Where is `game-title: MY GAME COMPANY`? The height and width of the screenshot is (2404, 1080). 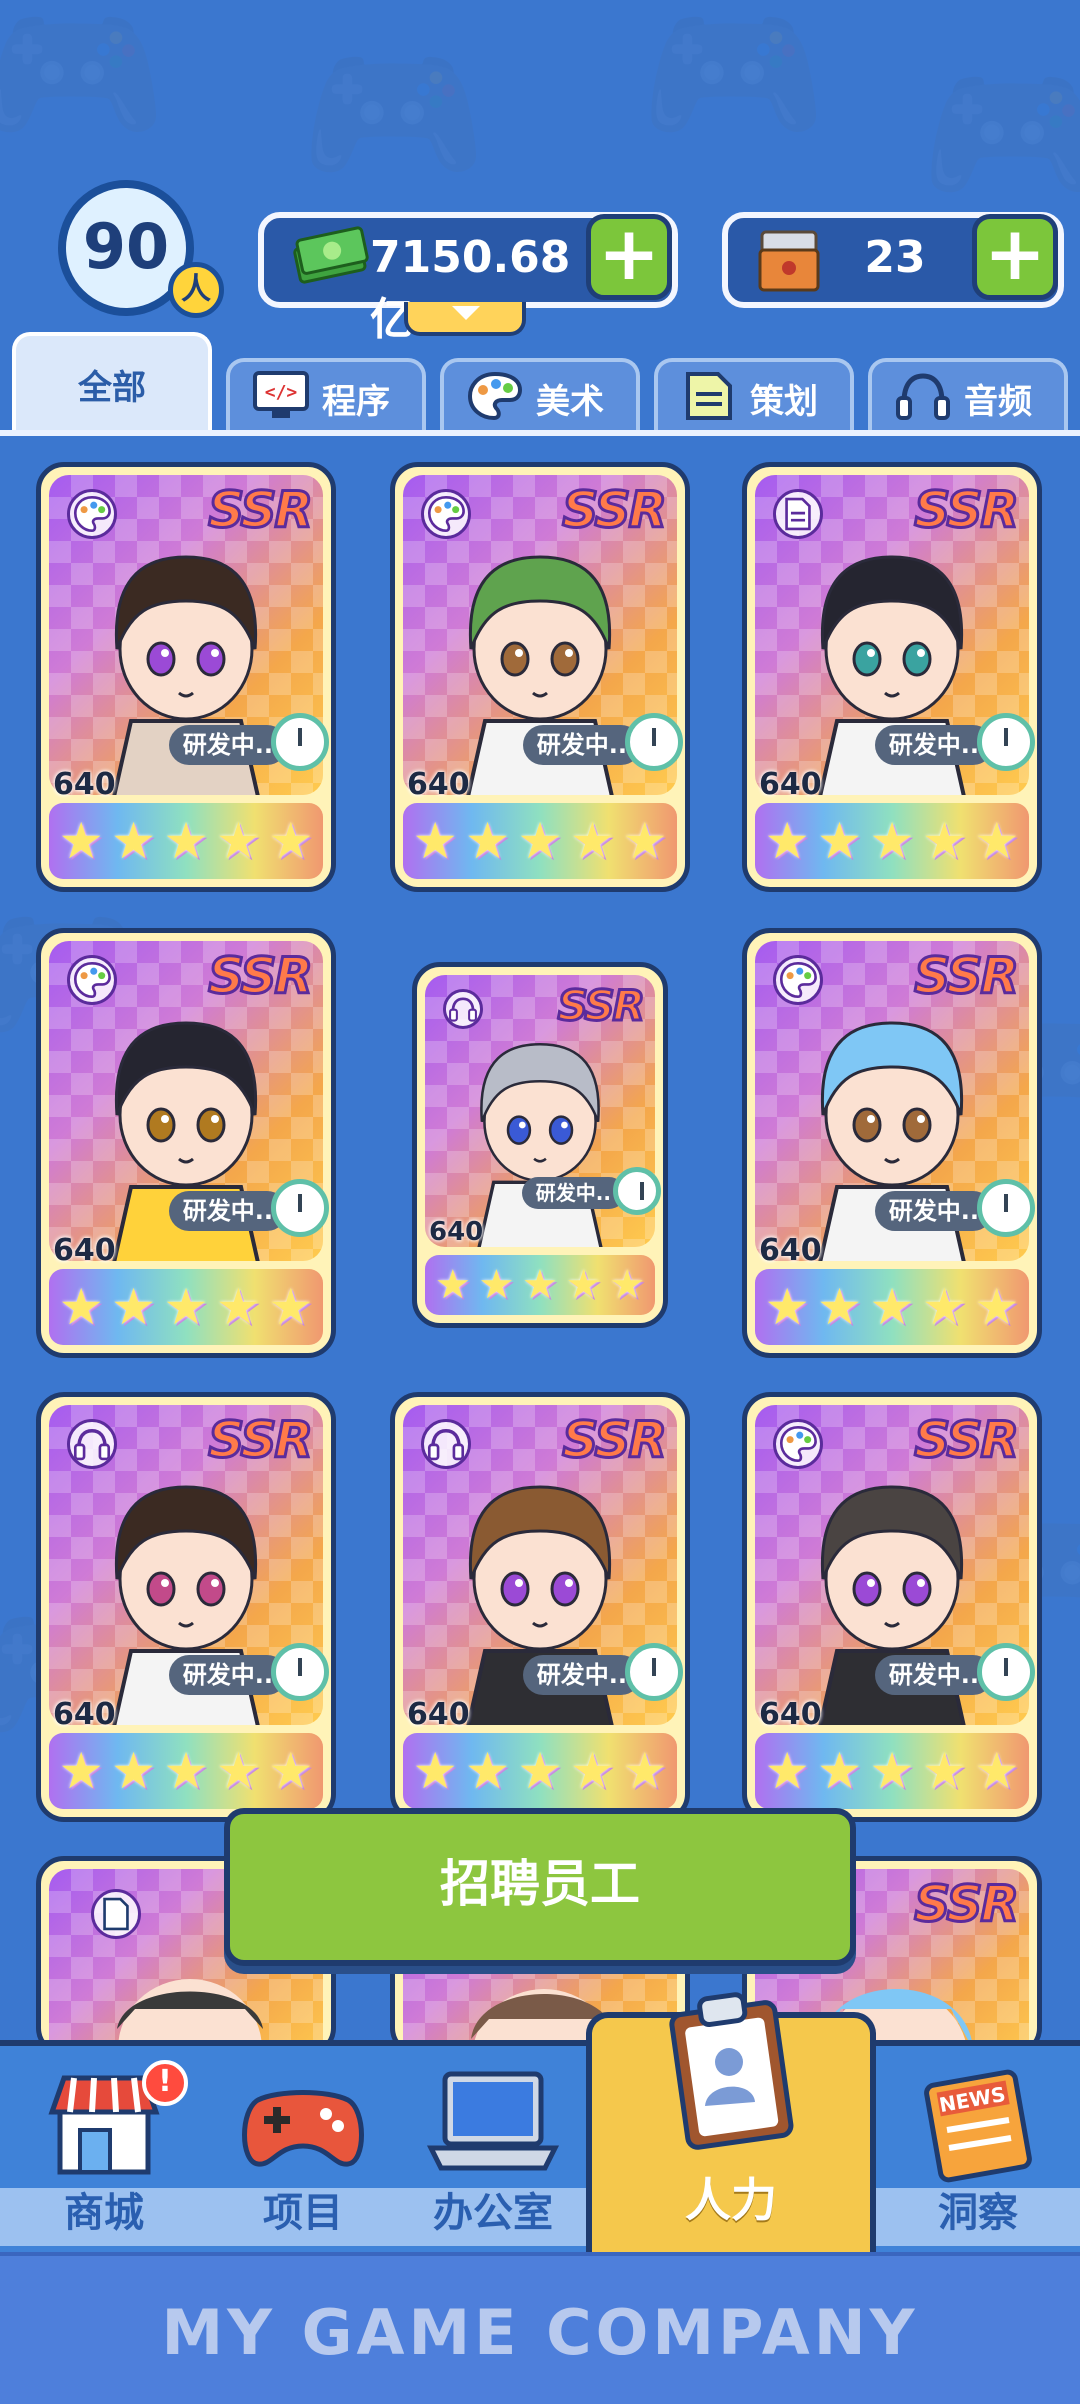
game-title: MY GAME COMPANY is located at coordinates (540, 2332).